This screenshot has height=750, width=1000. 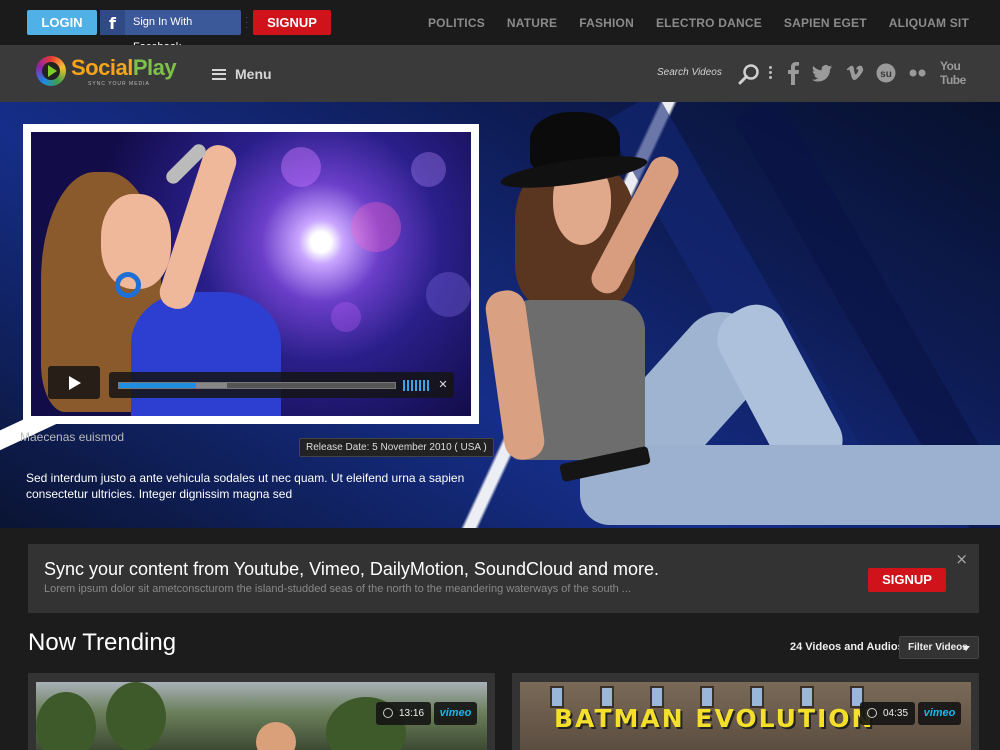 What do you see at coordinates (72, 437) in the screenshot?
I see `hero-caption: Maecenas euismod` at bounding box center [72, 437].